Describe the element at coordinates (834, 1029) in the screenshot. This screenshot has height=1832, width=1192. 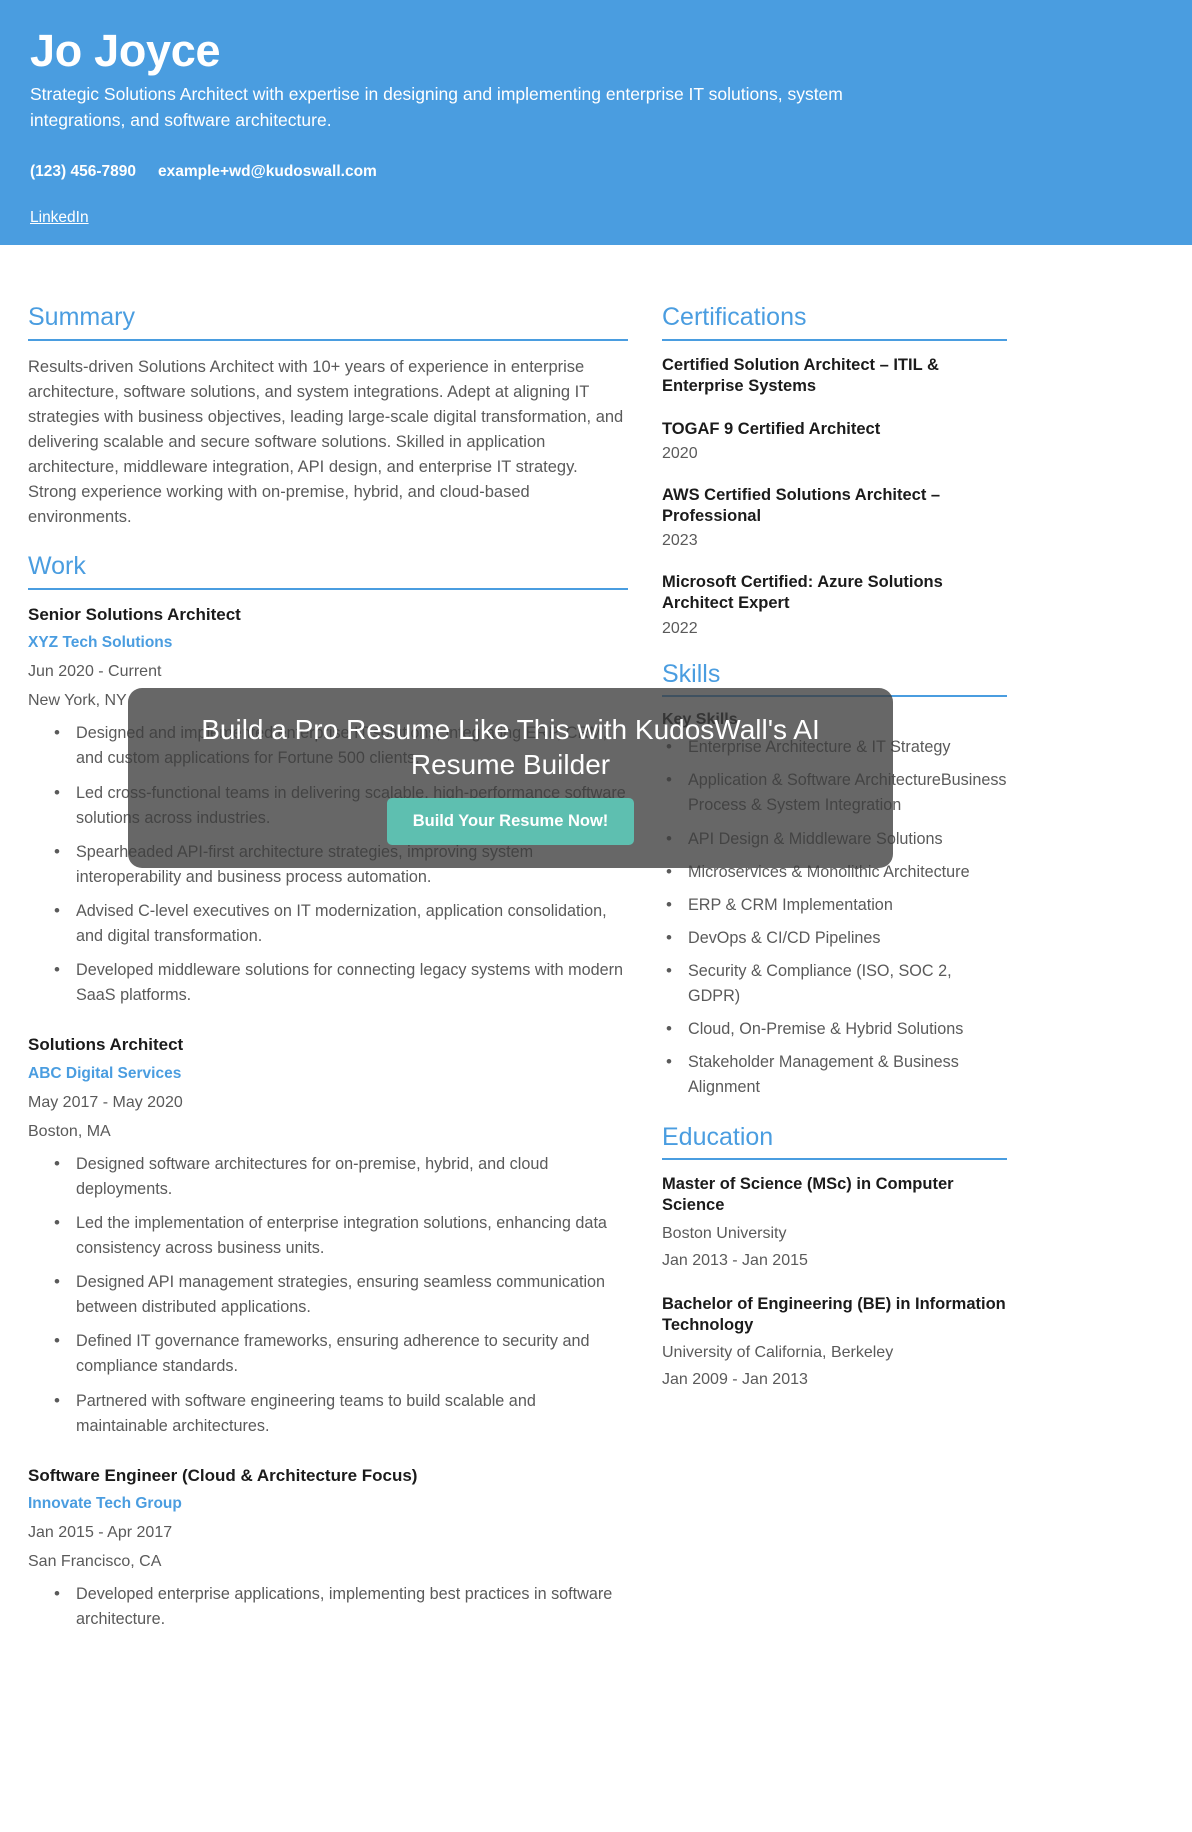
I see `skill-item: Cloud, On-Premise & Hybrid Solutions` at that location.